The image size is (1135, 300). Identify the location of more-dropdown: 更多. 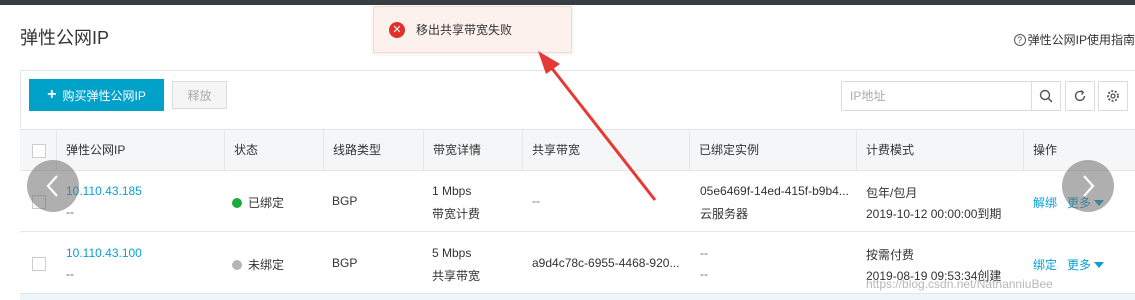
(1086, 264).